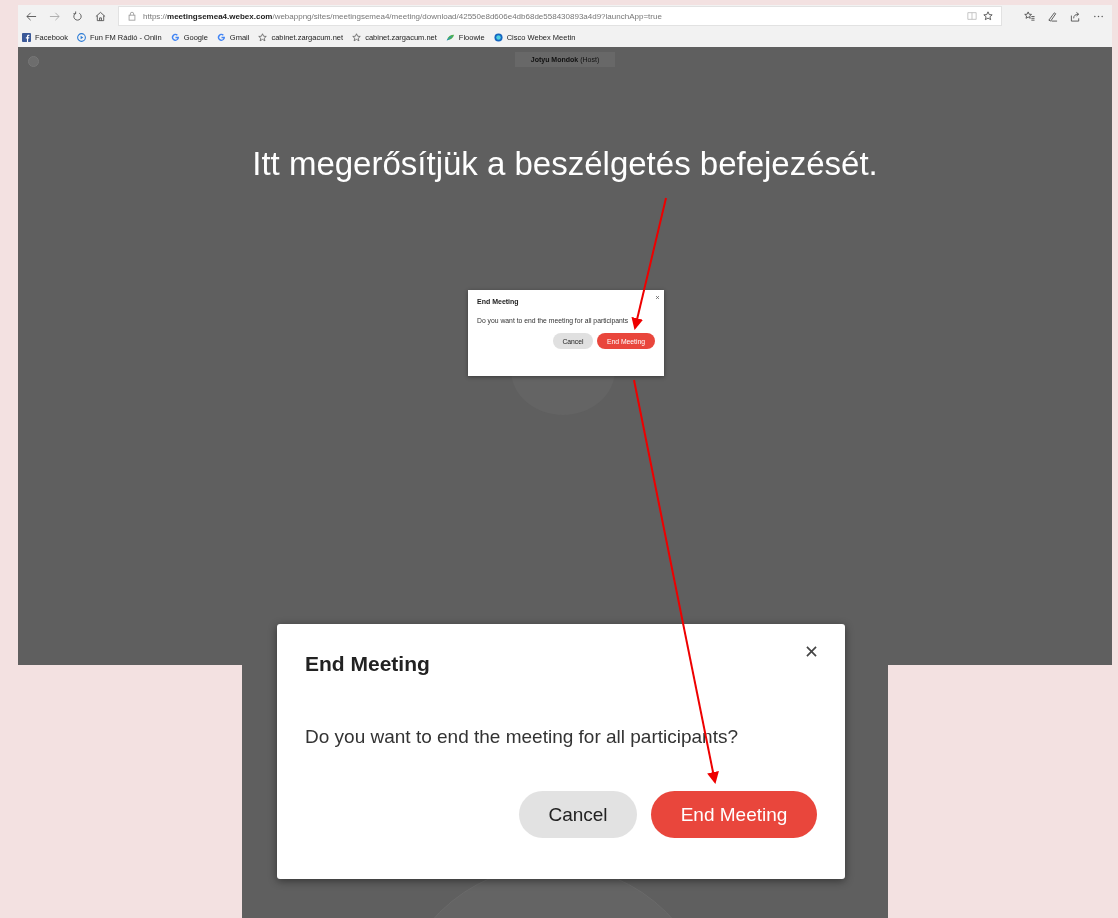 The width and height of the screenshot is (1118, 918). Describe the element at coordinates (26, 37) in the screenshot. I see `facebook-logo-icon` at that location.